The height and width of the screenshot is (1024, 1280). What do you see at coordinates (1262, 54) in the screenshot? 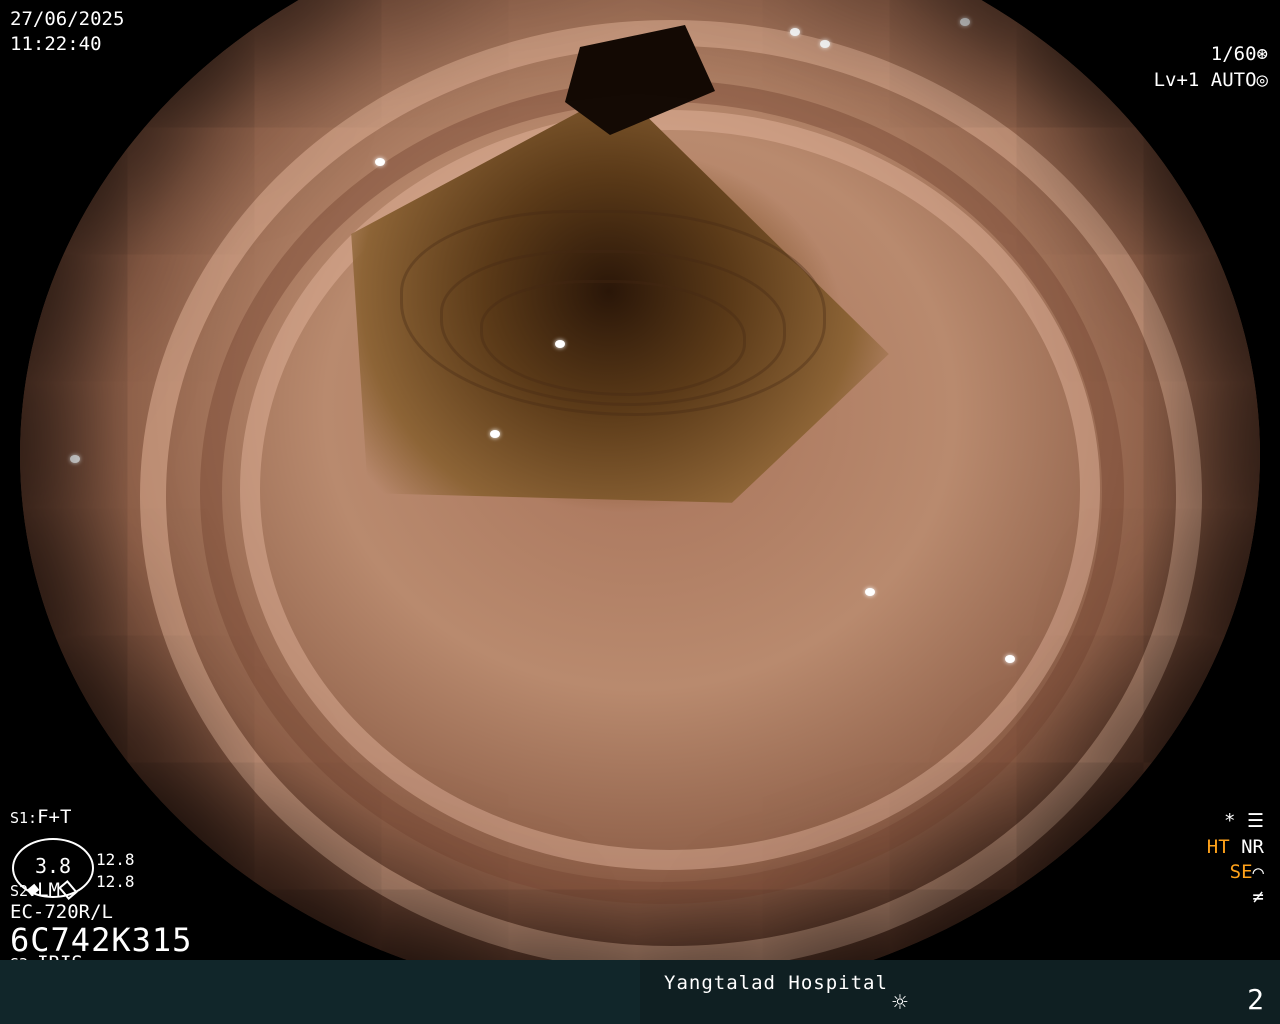
I see `aperture-icon: ⊛` at bounding box center [1262, 54].